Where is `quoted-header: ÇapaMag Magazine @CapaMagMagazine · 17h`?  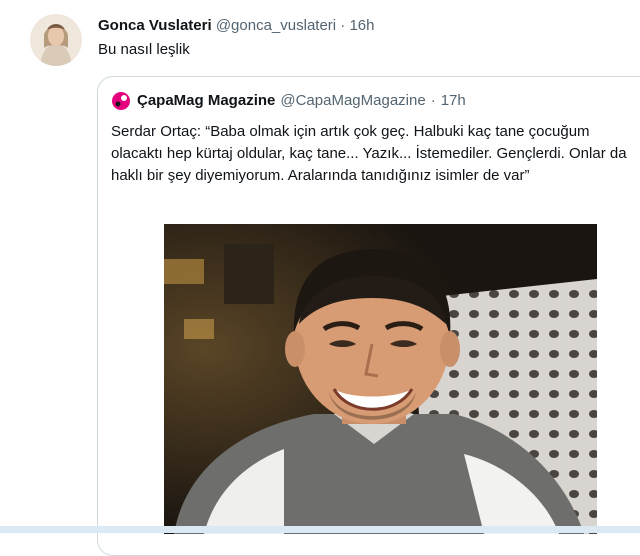
quoted-header: ÇapaMag Magazine @CapaMagMagazine · 17h is located at coordinates (288, 101).